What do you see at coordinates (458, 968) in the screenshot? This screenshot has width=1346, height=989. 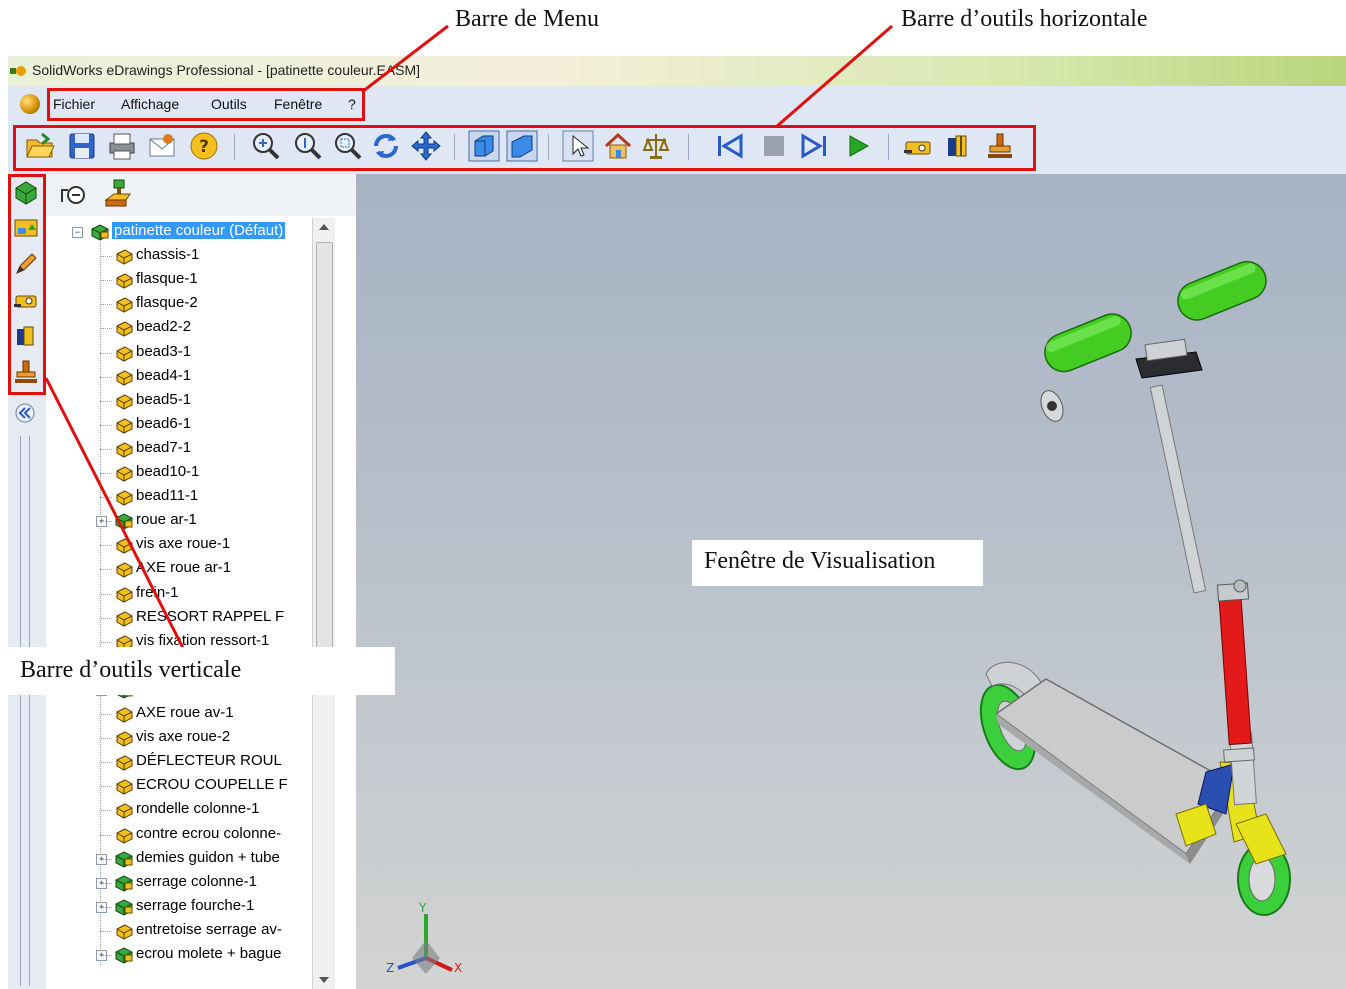 I see `axis-x-label: X` at bounding box center [458, 968].